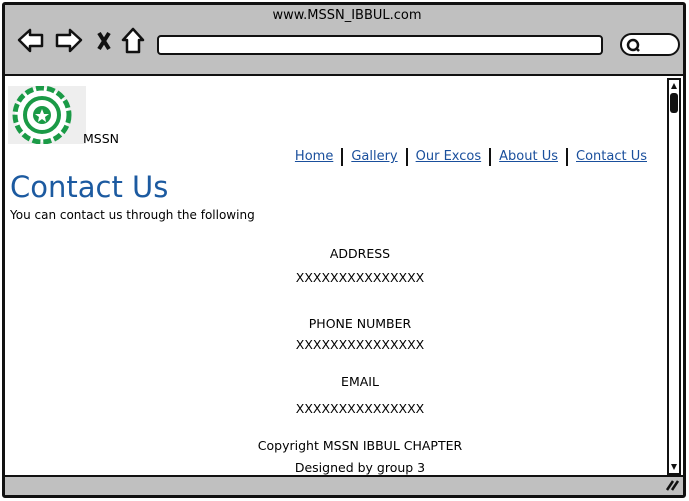  I want to click on nav-about-us: About Us, so click(527, 157).